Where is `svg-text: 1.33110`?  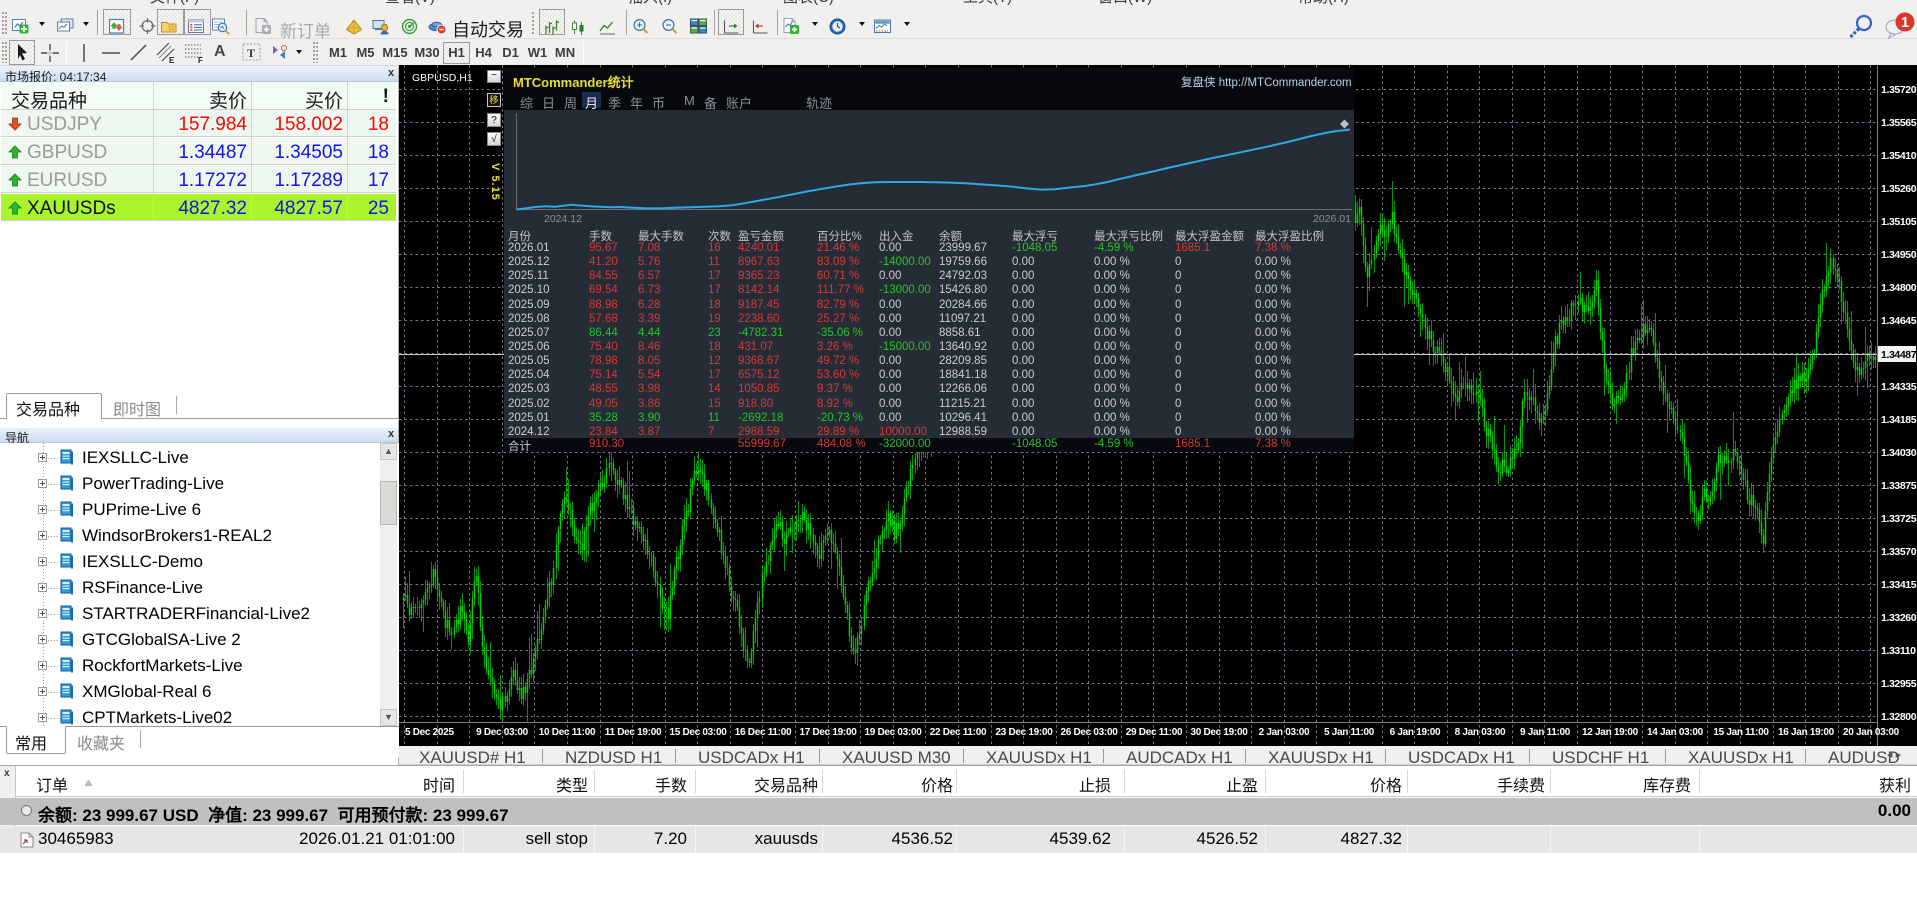 svg-text: 1.33110 is located at coordinates (1898, 651).